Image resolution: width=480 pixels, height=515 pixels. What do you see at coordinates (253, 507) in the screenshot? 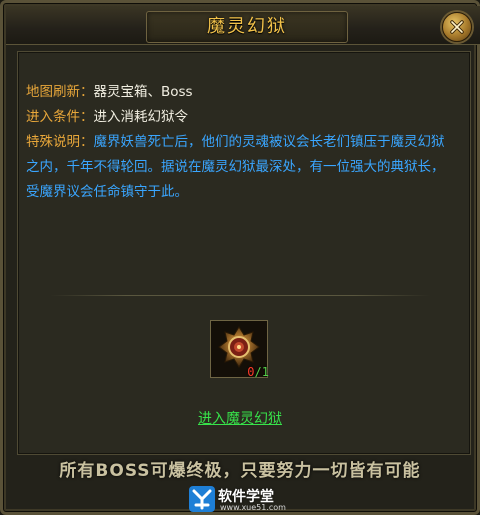
I see `watermark-url: www.xue51.com` at bounding box center [253, 507].